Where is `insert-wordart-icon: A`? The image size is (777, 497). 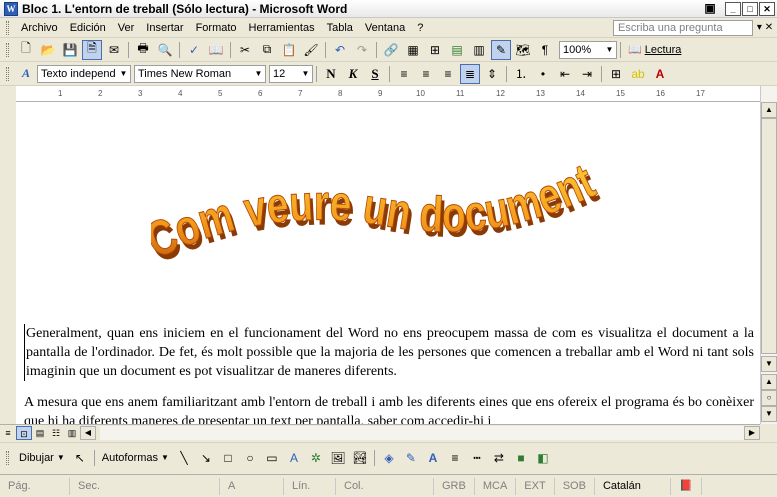
insert-wordart-icon: A is located at coordinates (294, 458).